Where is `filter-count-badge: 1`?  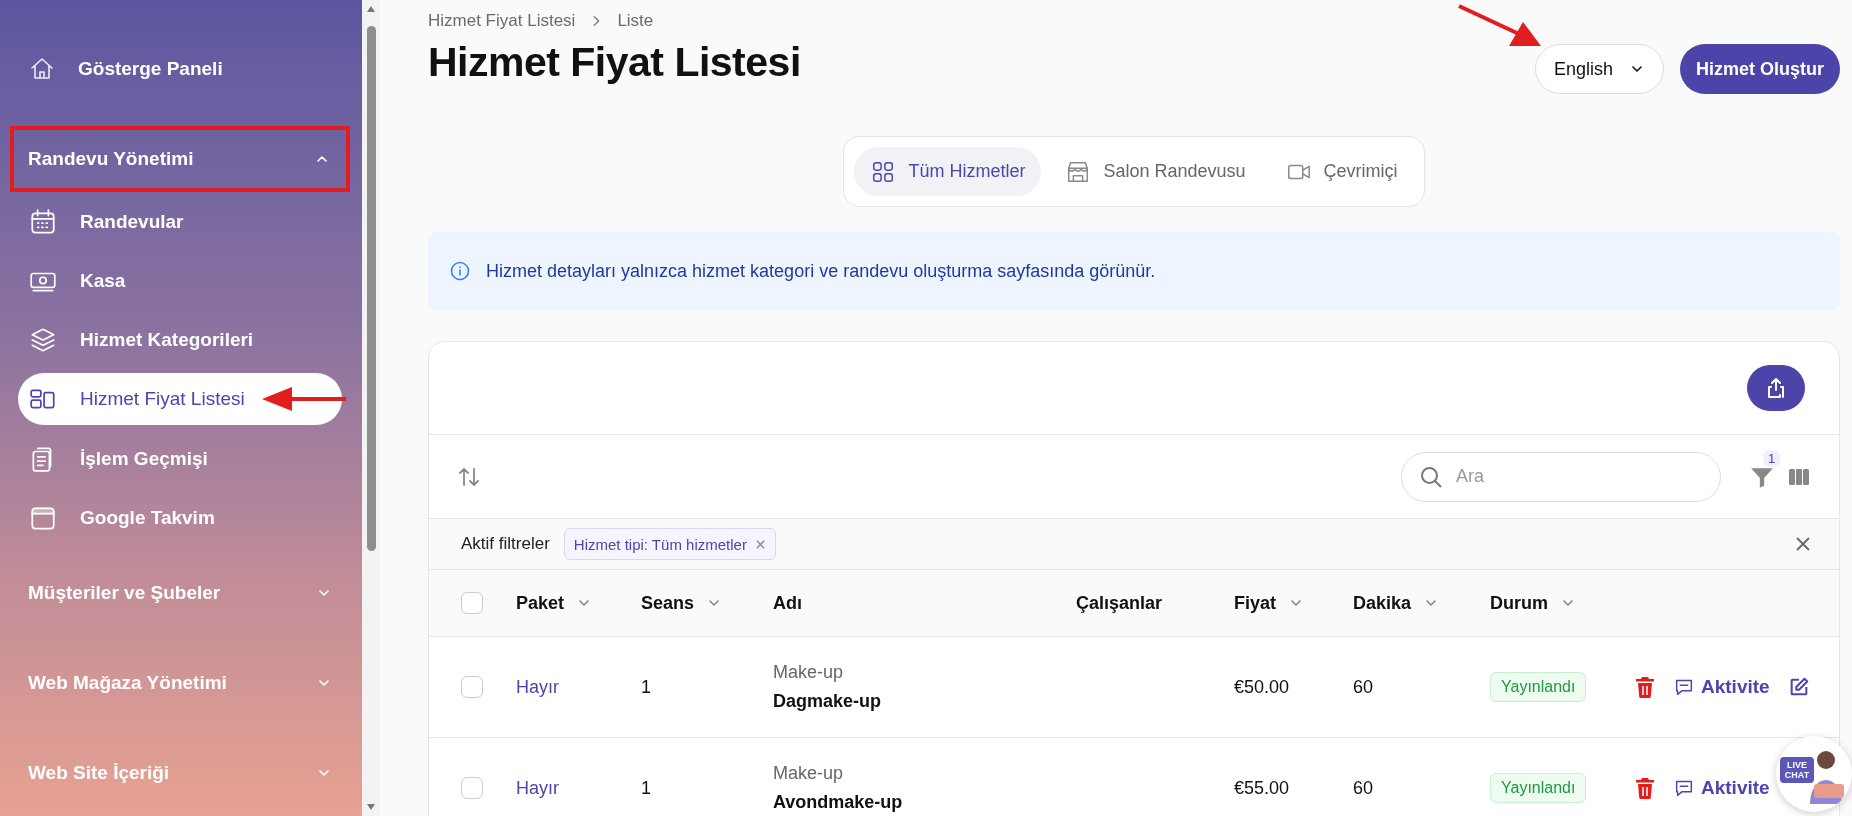
filter-count-badge: 1 is located at coordinates (1772, 458).